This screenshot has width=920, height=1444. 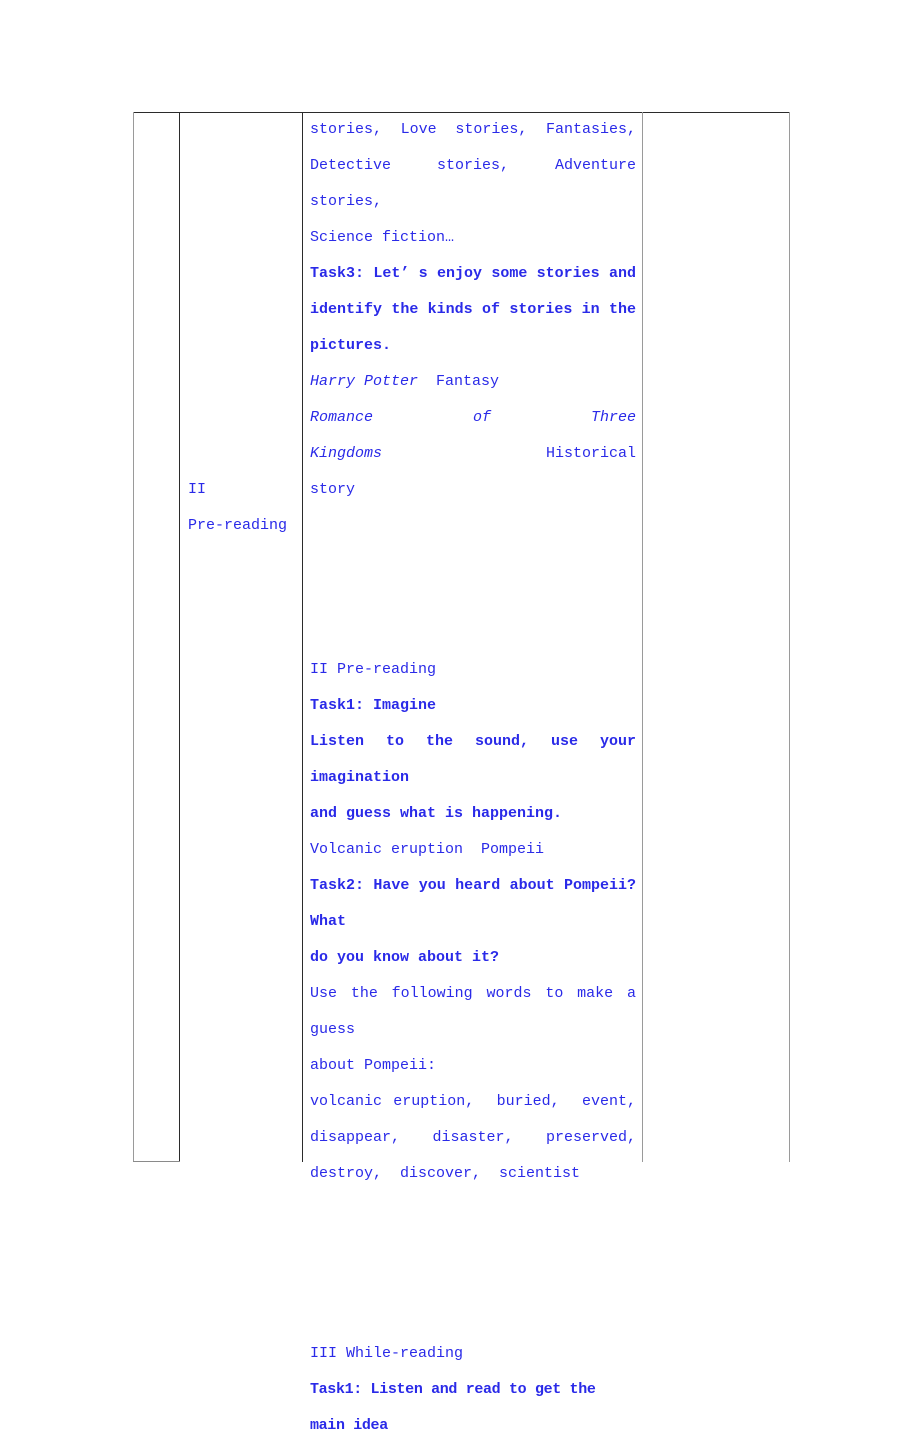 I want to click on story-types-line-2: Detective stories, Adventure stories,, so click(x=478, y=183).